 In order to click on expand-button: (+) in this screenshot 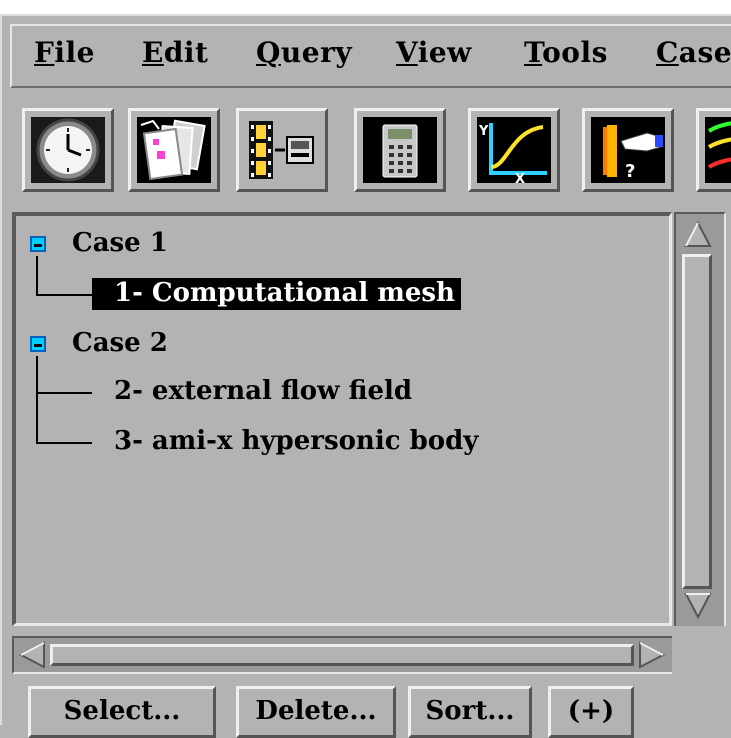, I will do `click(591, 712)`.